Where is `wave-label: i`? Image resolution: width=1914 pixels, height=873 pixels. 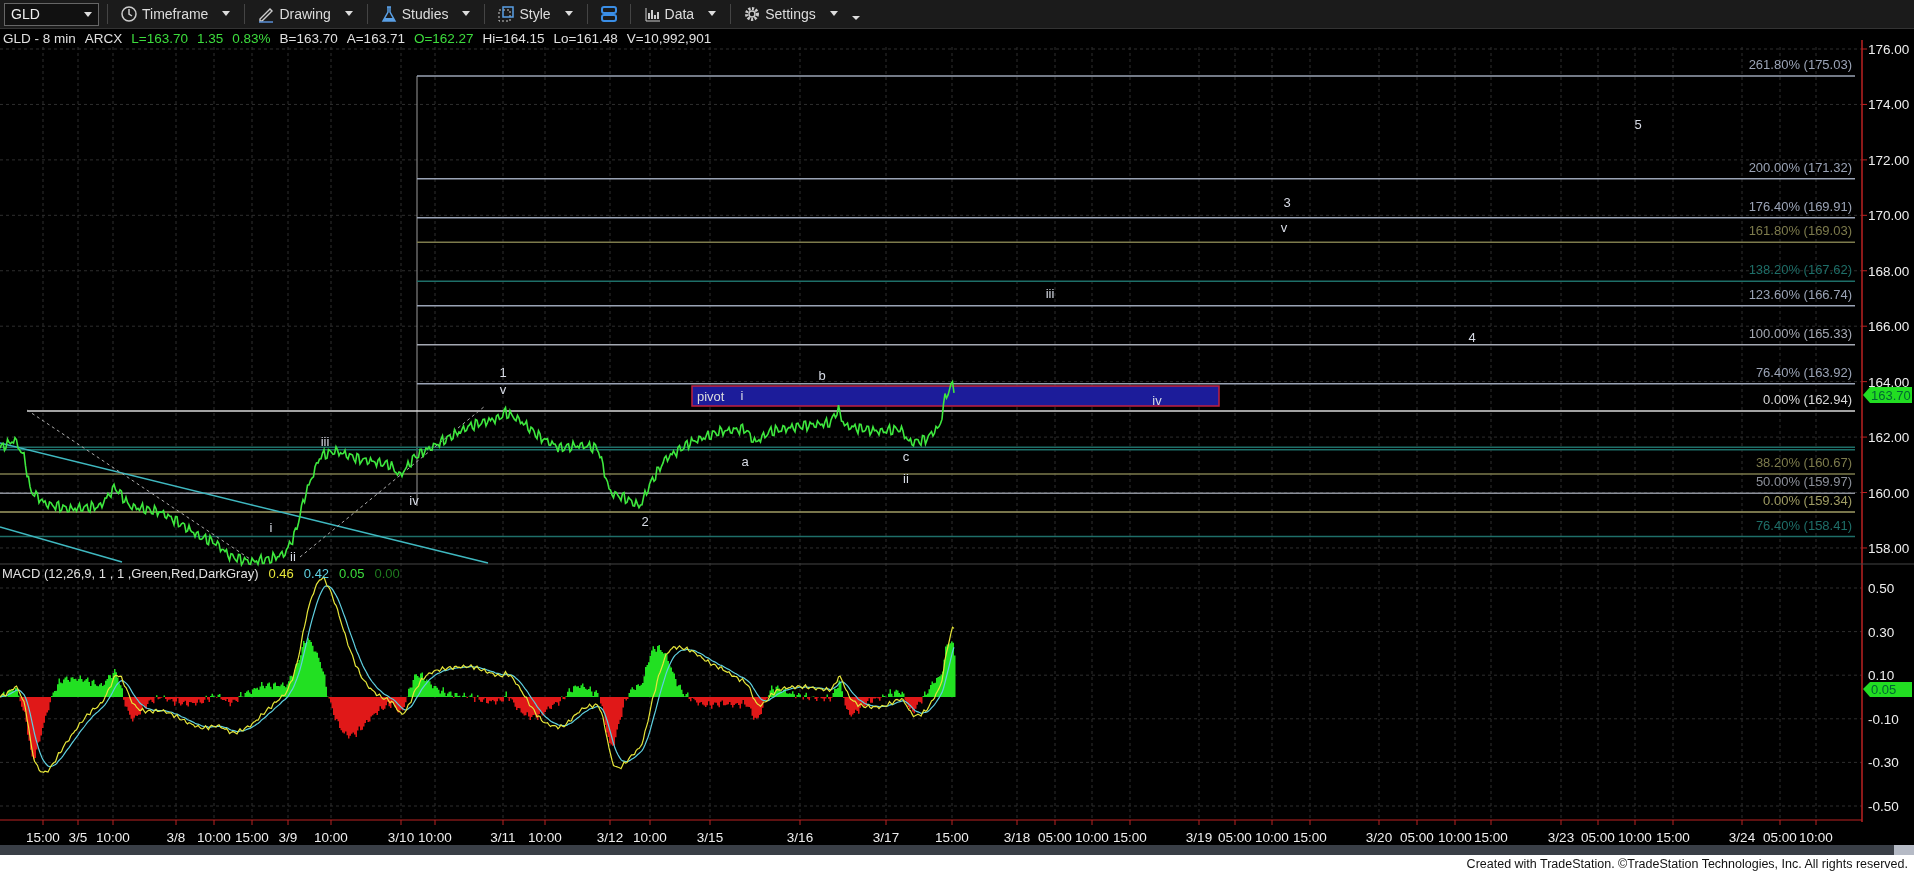 wave-label: i is located at coordinates (271, 527).